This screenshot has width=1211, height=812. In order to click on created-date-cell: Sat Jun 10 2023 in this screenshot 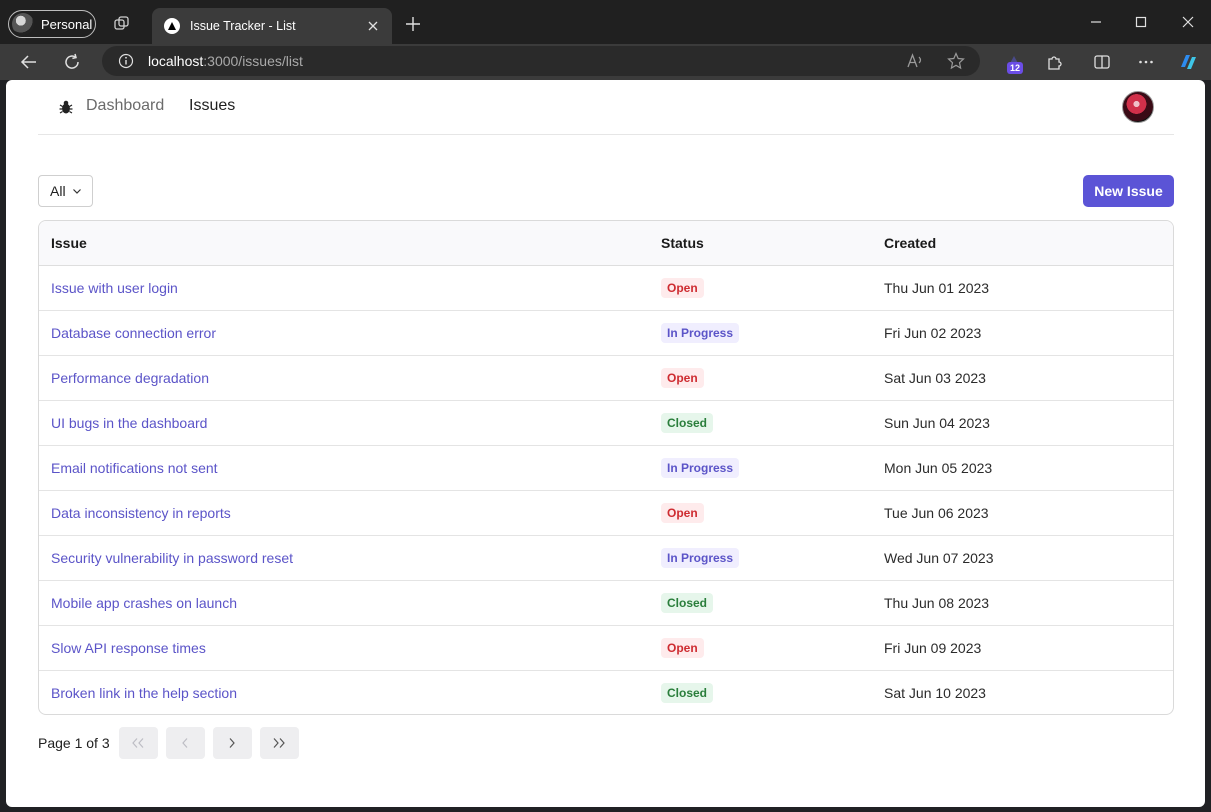, I will do `click(1022, 691)`.